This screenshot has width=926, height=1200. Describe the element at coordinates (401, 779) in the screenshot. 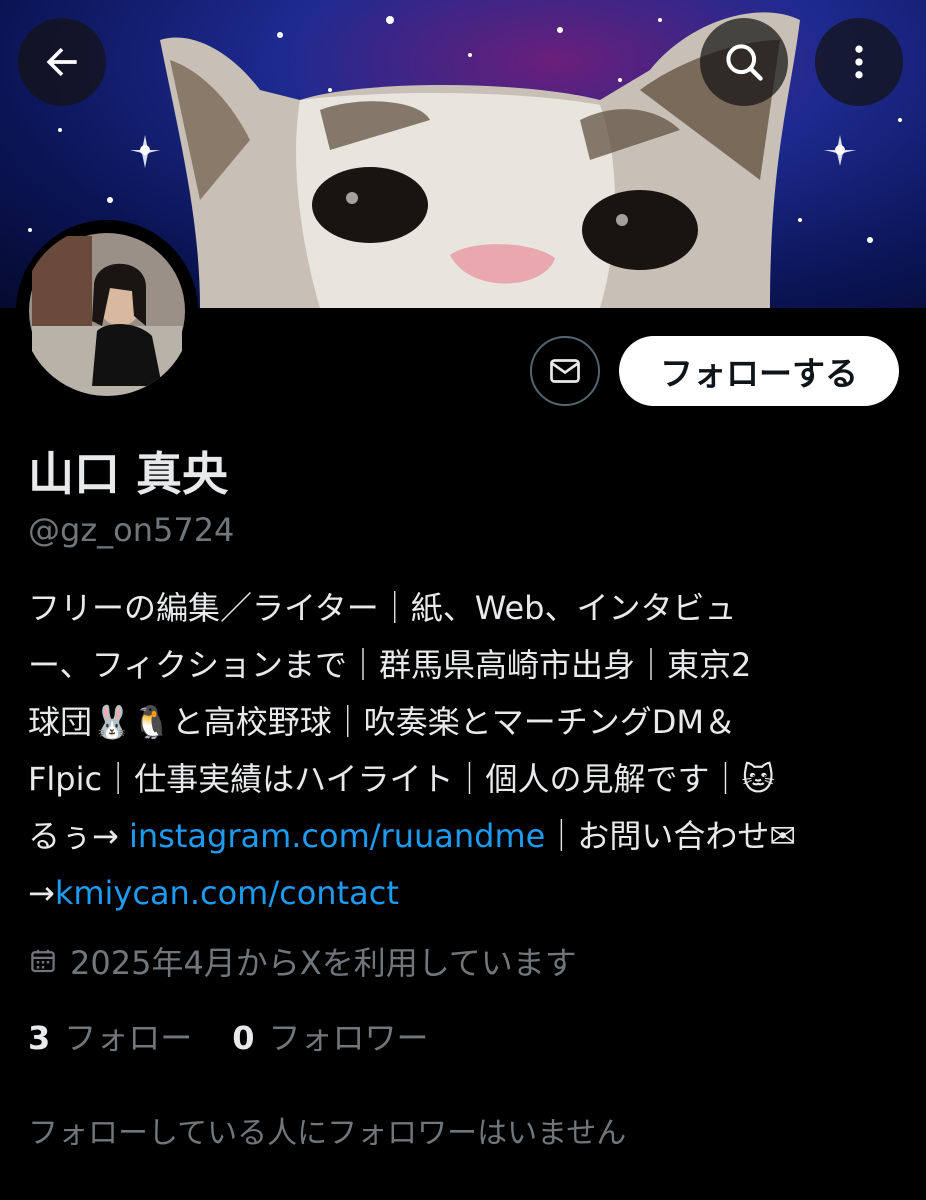

I see `bio-line: Flpic｜仕事実績はハイライト｜個人の見解です｜🐱` at that location.